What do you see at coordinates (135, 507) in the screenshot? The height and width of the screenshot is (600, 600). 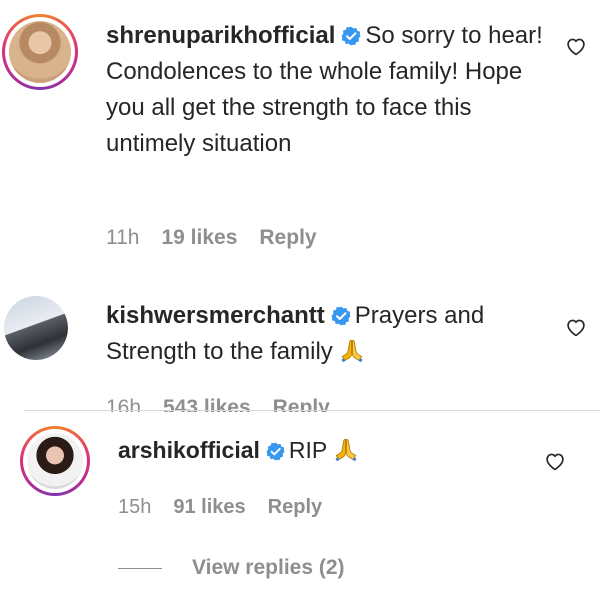 I see `comment-time: 15h` at bounding box center [135, 507].